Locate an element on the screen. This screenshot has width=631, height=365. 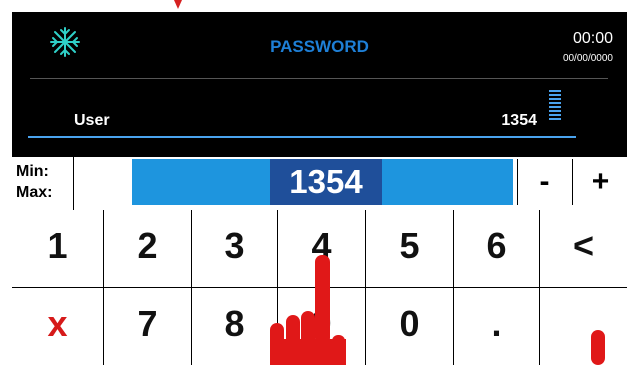
increment-button: + is located at coordinates (599, 182).